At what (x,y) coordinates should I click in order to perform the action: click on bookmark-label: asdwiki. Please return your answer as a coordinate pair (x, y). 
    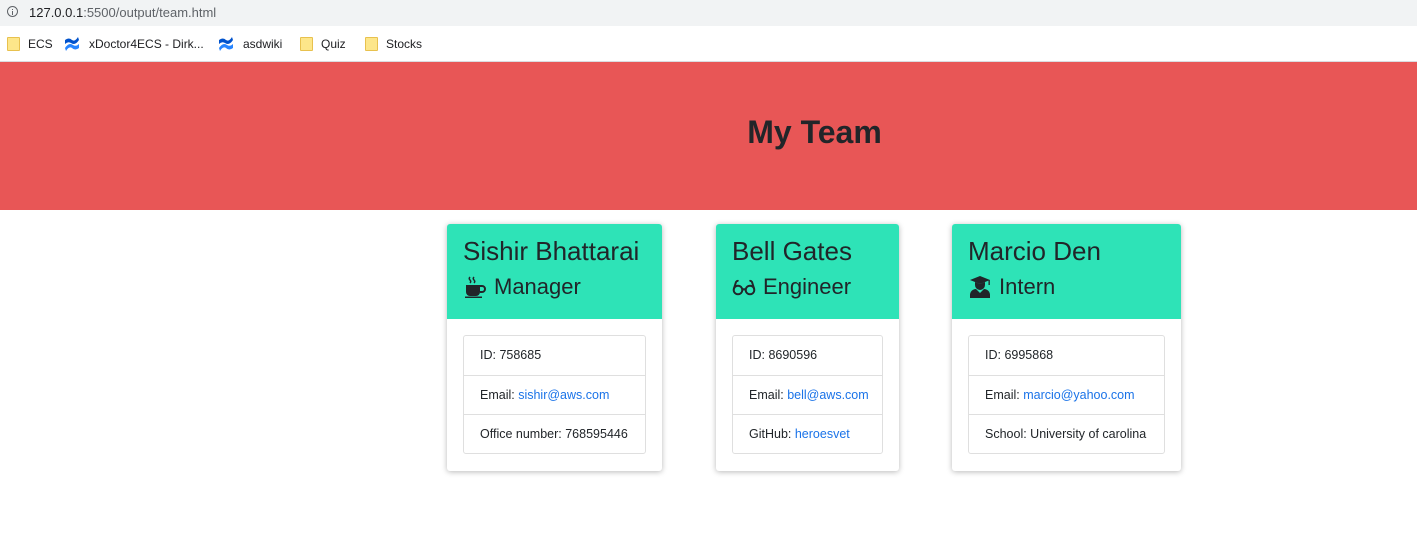
    Looking at the image, I should click on (263, 44).